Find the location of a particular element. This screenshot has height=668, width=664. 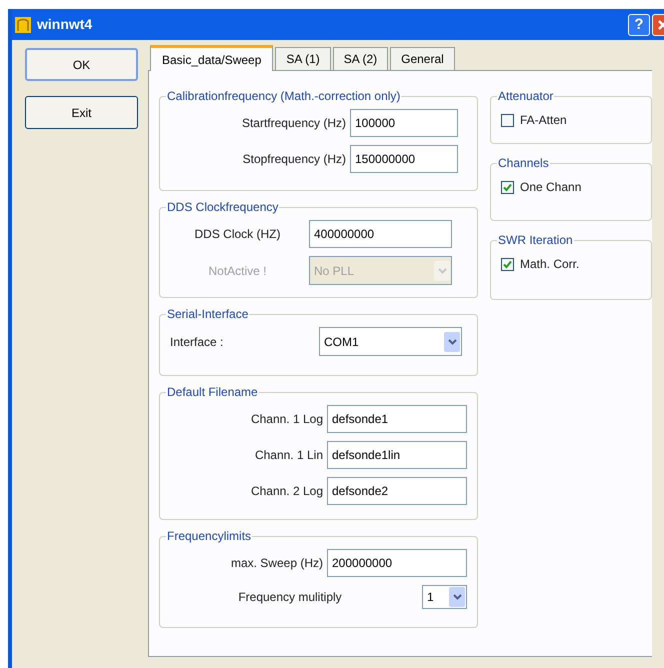

input-field: defsonde1 is located at coordinates (397, 419).